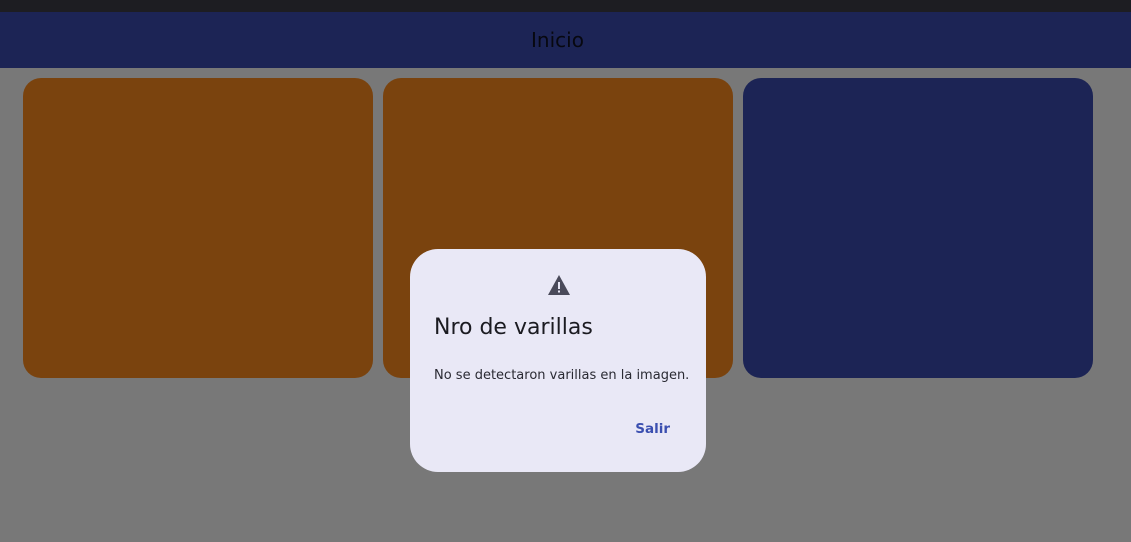  I want to click on dialog-title: Nro de varillas, so click(513, 327).